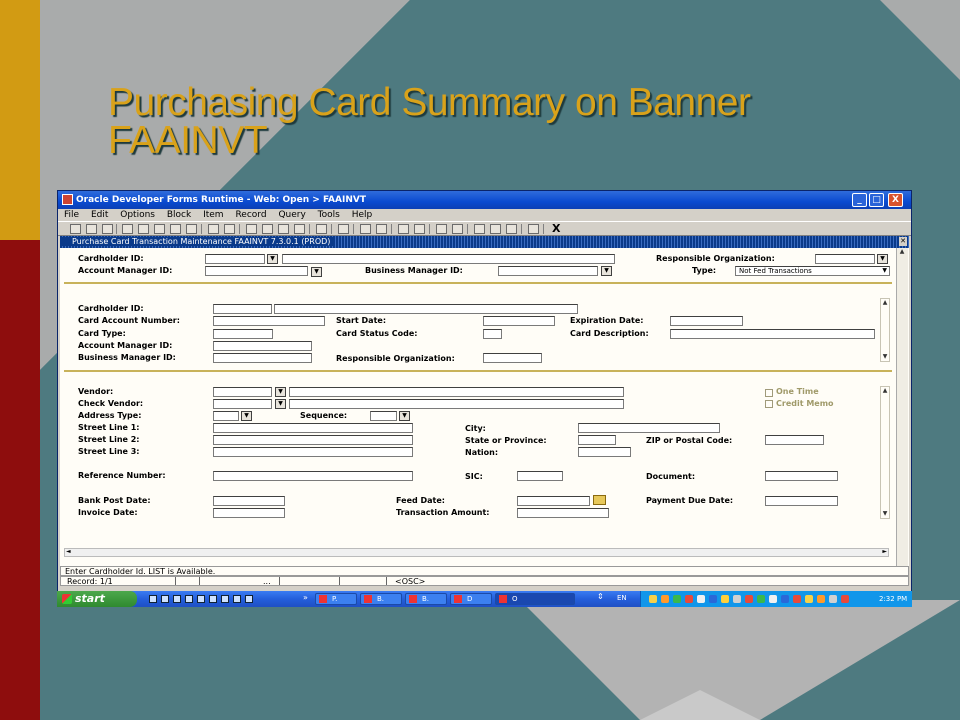 Image resolution: width=960 pixels, height=720 pixels. Describe the element at coordinates (229, 229) in the screenshot. I see `next-record-icon` at that location.